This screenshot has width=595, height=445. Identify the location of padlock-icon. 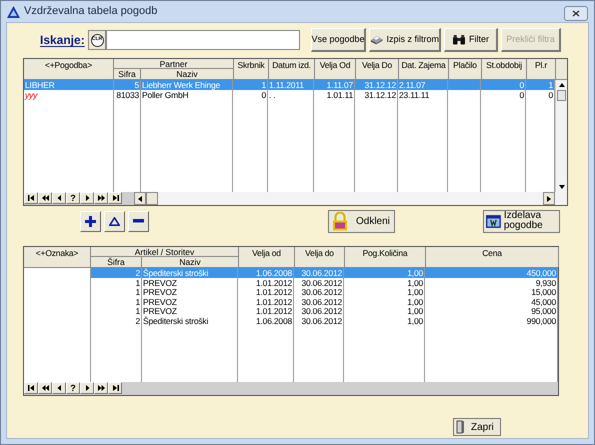
(340, 221).